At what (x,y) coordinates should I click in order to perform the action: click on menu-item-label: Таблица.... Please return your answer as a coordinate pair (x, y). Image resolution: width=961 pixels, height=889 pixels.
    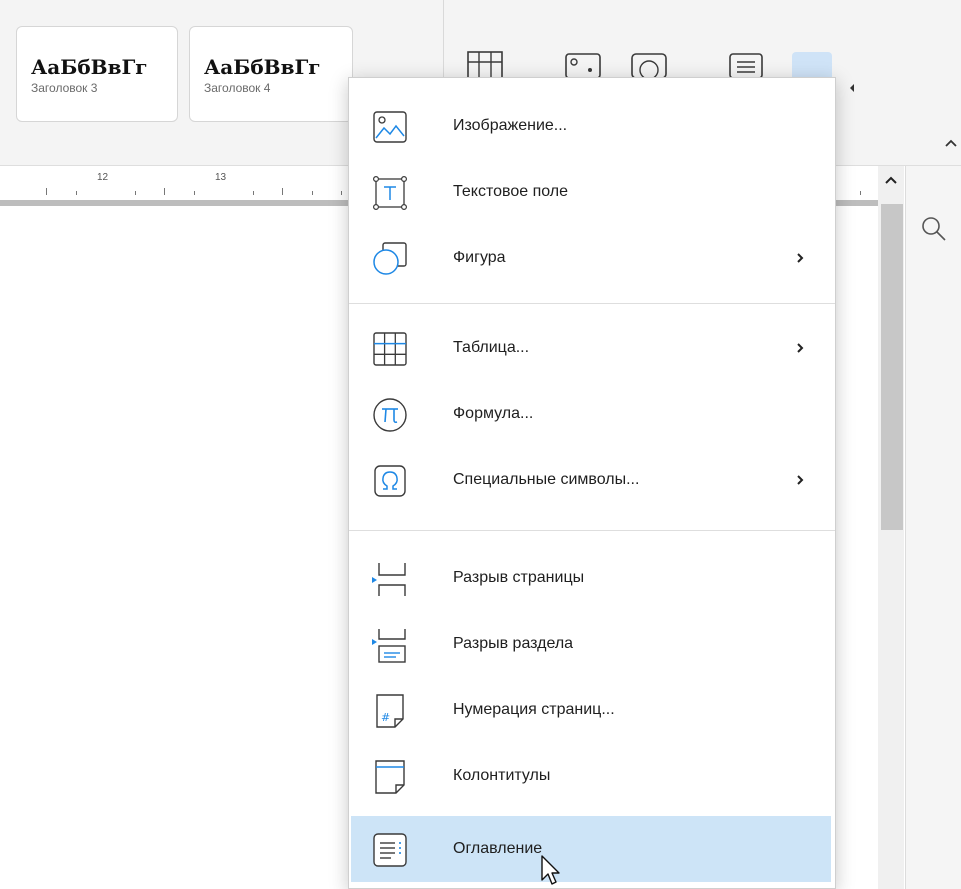
    Looking at the image, I should click on (491, 347).